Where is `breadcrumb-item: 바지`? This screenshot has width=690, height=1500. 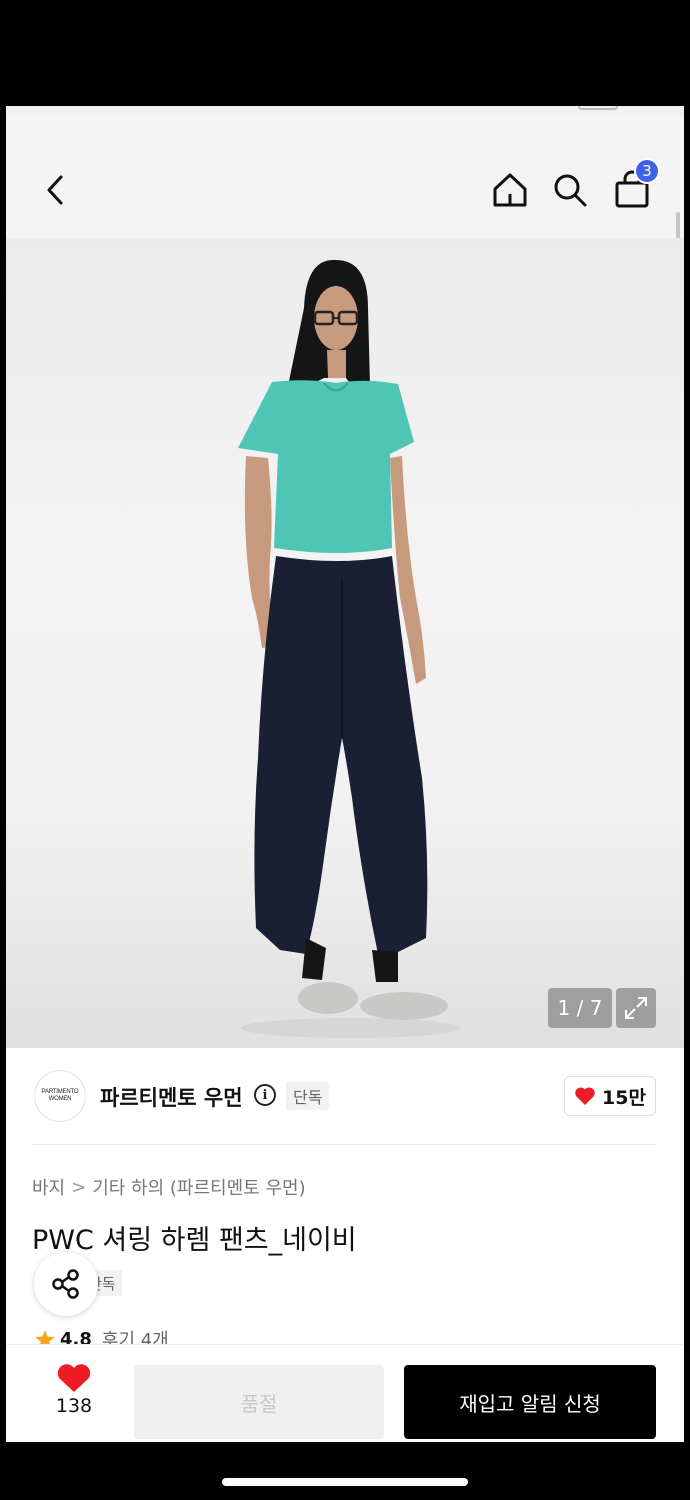 breadcrumb-item: 바지 is located at coordinates (48, 1187).